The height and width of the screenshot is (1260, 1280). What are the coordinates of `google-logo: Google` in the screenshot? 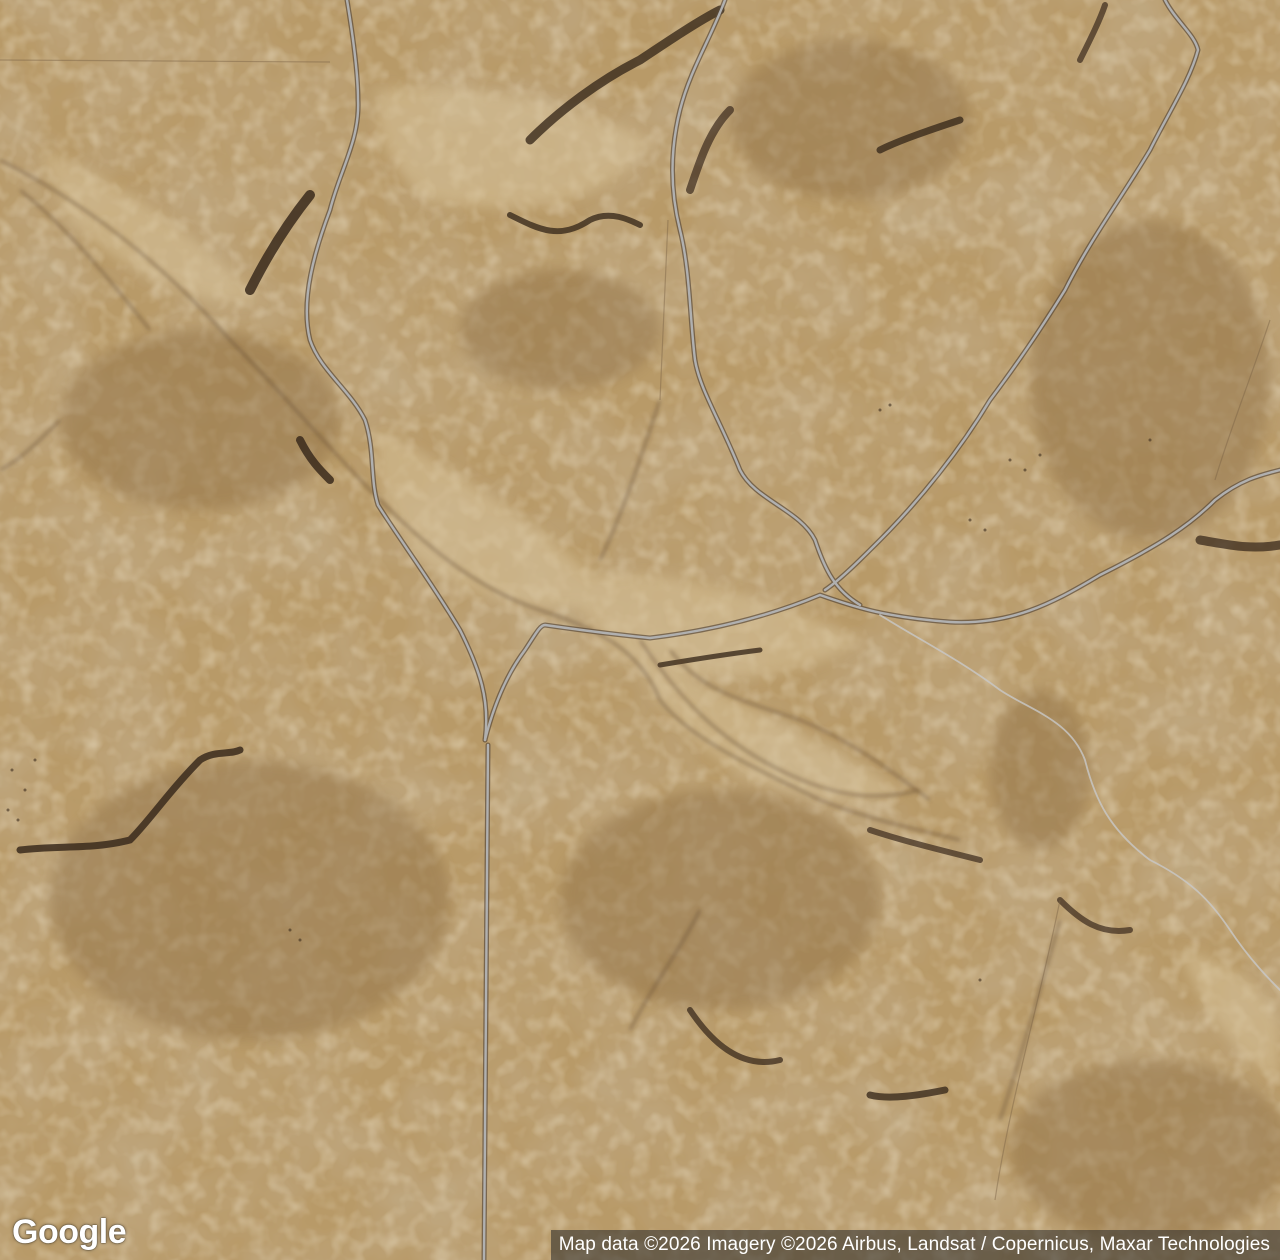 It's located at (69, 1232).